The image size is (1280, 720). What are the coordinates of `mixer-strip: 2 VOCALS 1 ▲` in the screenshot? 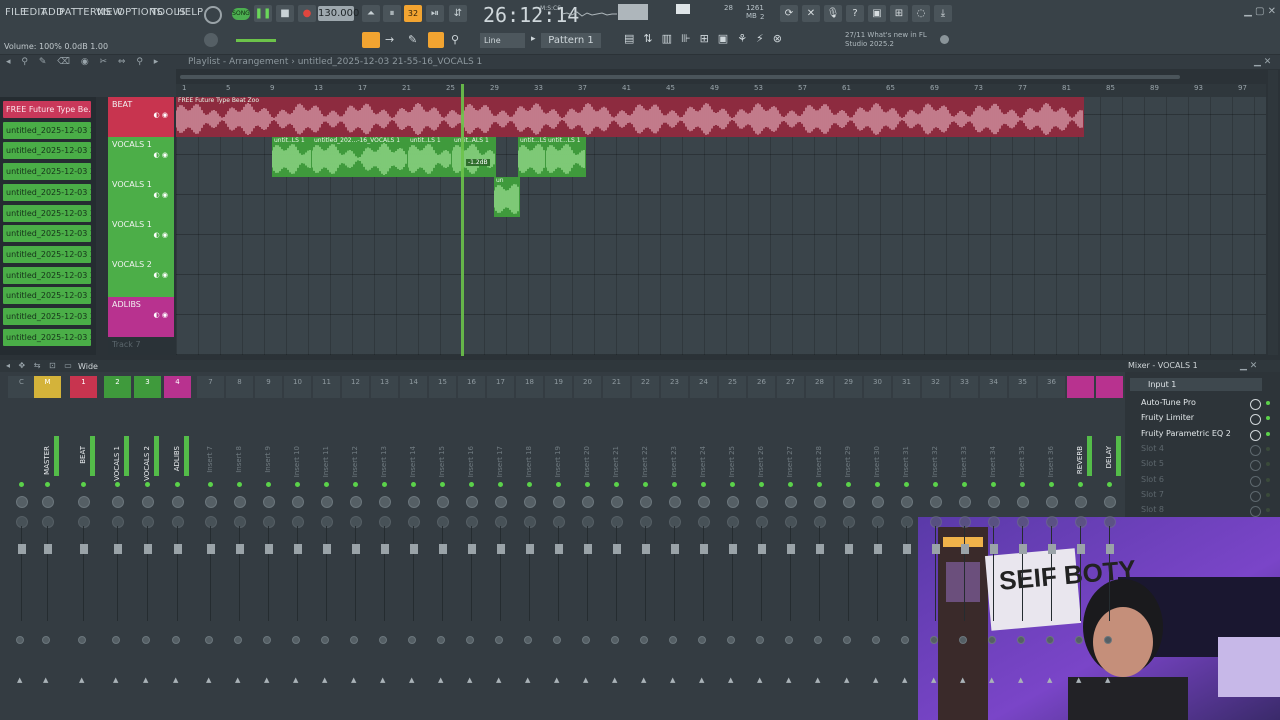 It's located at (117, 541).